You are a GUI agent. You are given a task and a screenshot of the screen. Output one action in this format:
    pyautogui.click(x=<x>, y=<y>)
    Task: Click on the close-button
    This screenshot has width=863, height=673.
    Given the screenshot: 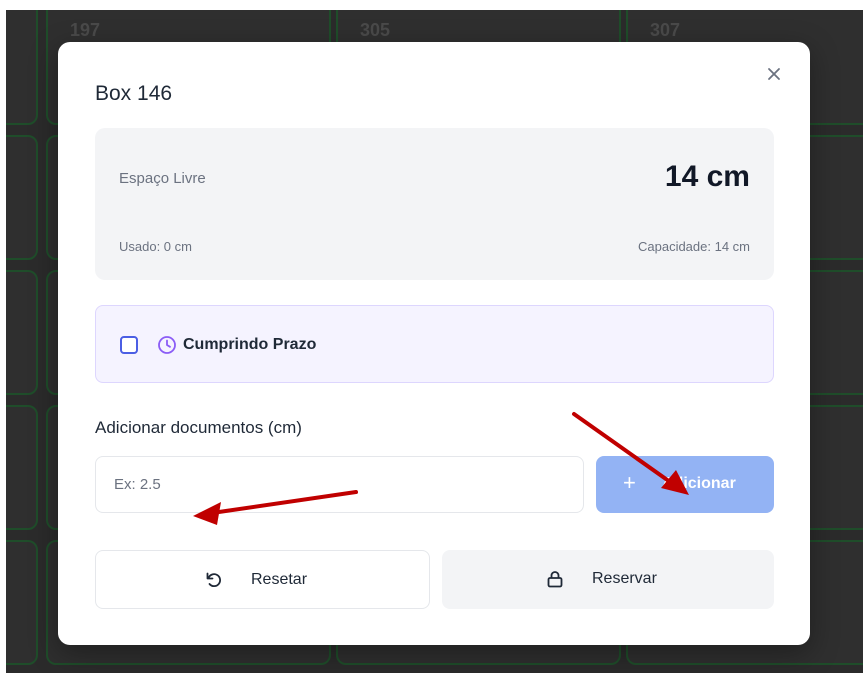 What is the action you would take?
    pyautogui.click(x=774, y=74)
    